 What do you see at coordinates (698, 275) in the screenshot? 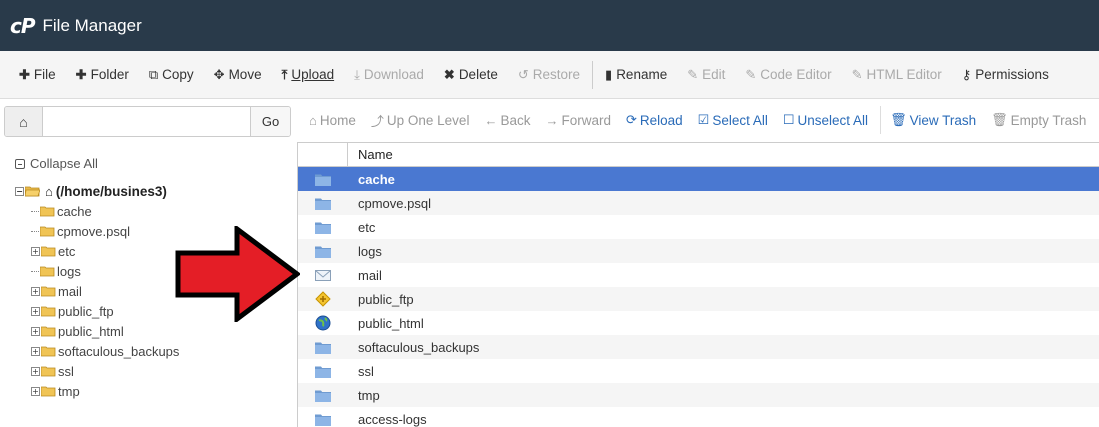
I see `table-row: mail` at bounding box center [698, 275].